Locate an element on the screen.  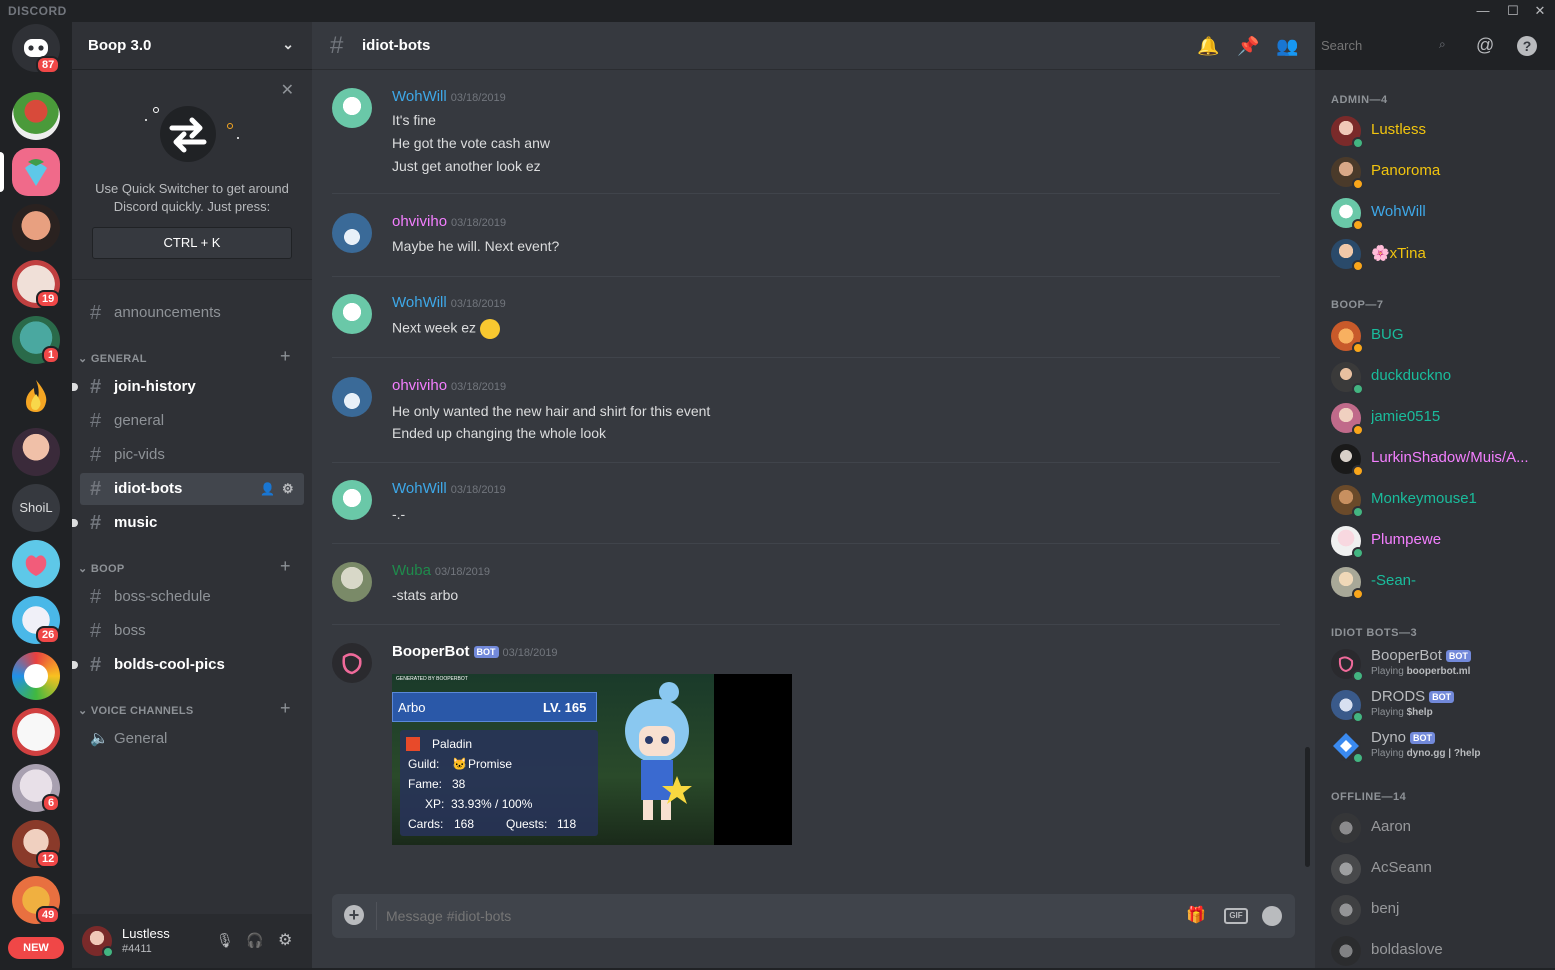
member-item: jamie0515 is located at coordinates (1441, 417).